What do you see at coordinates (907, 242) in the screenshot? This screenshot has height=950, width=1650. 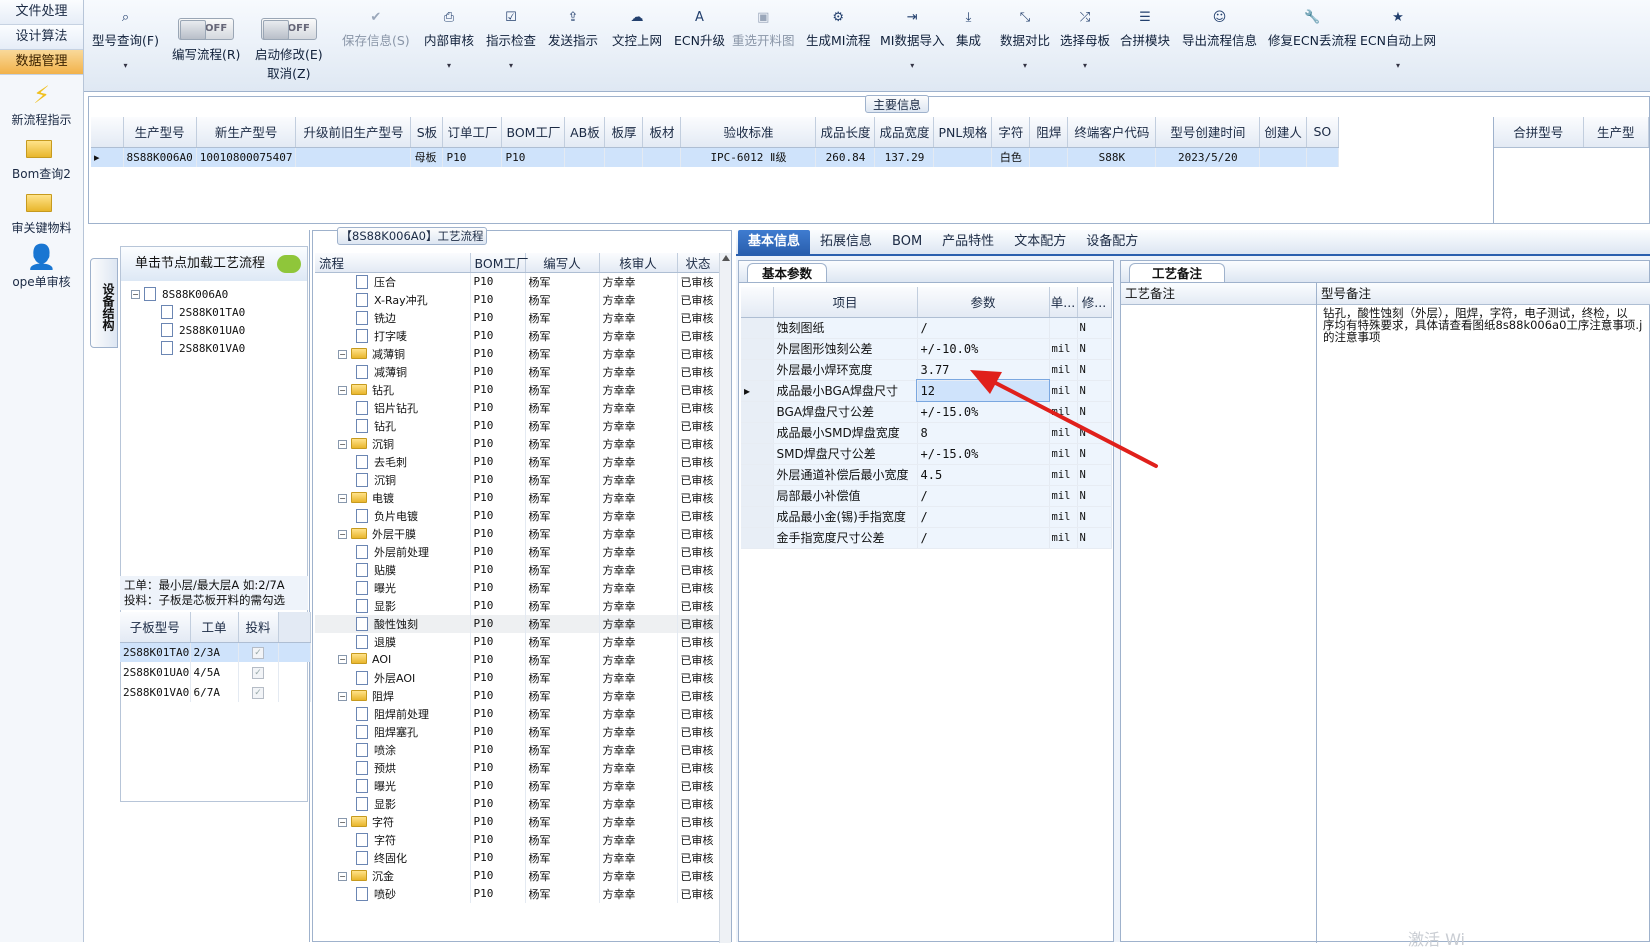 I see `tab-2: BOM` at bounding box center [907, 242].